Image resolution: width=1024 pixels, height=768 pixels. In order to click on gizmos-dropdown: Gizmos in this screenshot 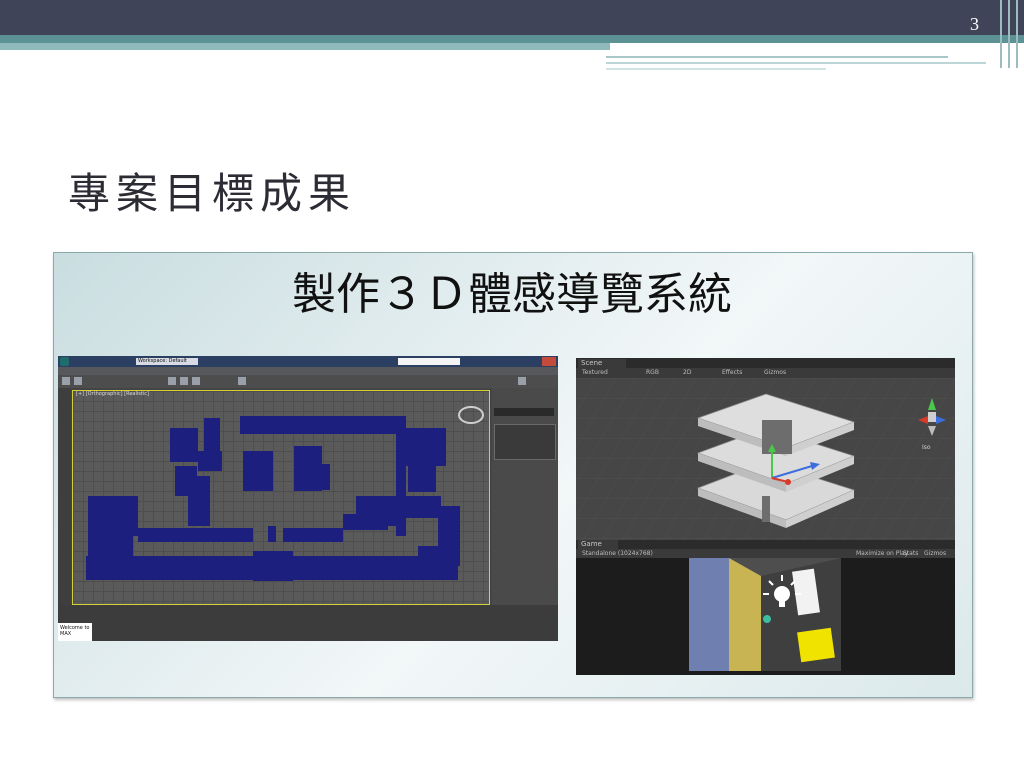, I will do `click(775, 373)`.